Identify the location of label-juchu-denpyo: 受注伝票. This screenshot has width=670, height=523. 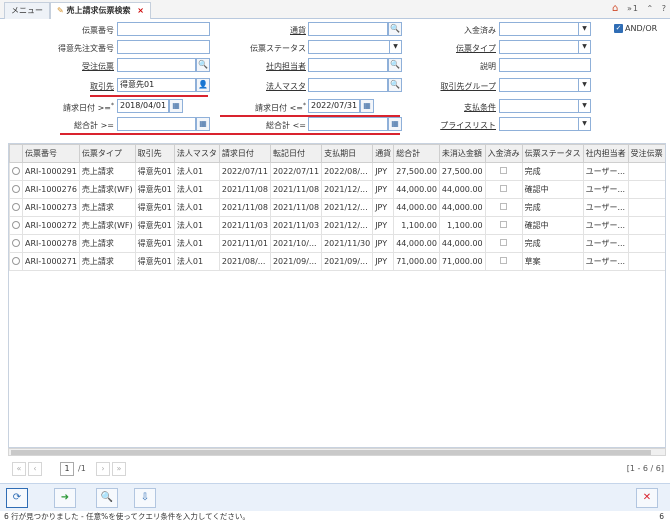
(77, 66).